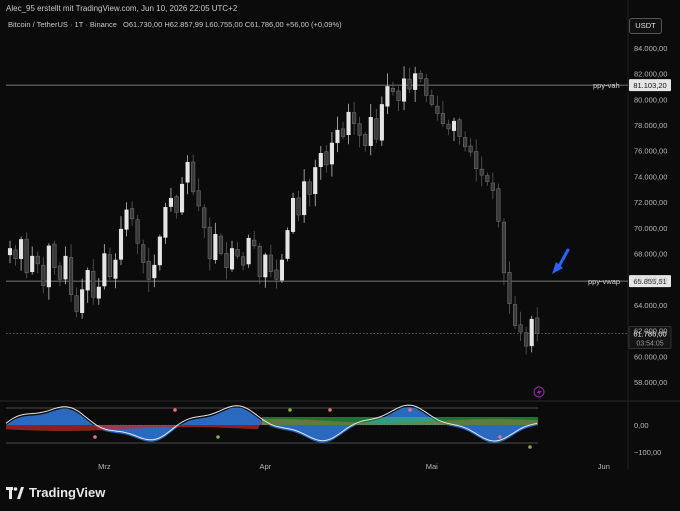 The image size is (680, 511). I want to click on osc-green-band, so click(400, 421).